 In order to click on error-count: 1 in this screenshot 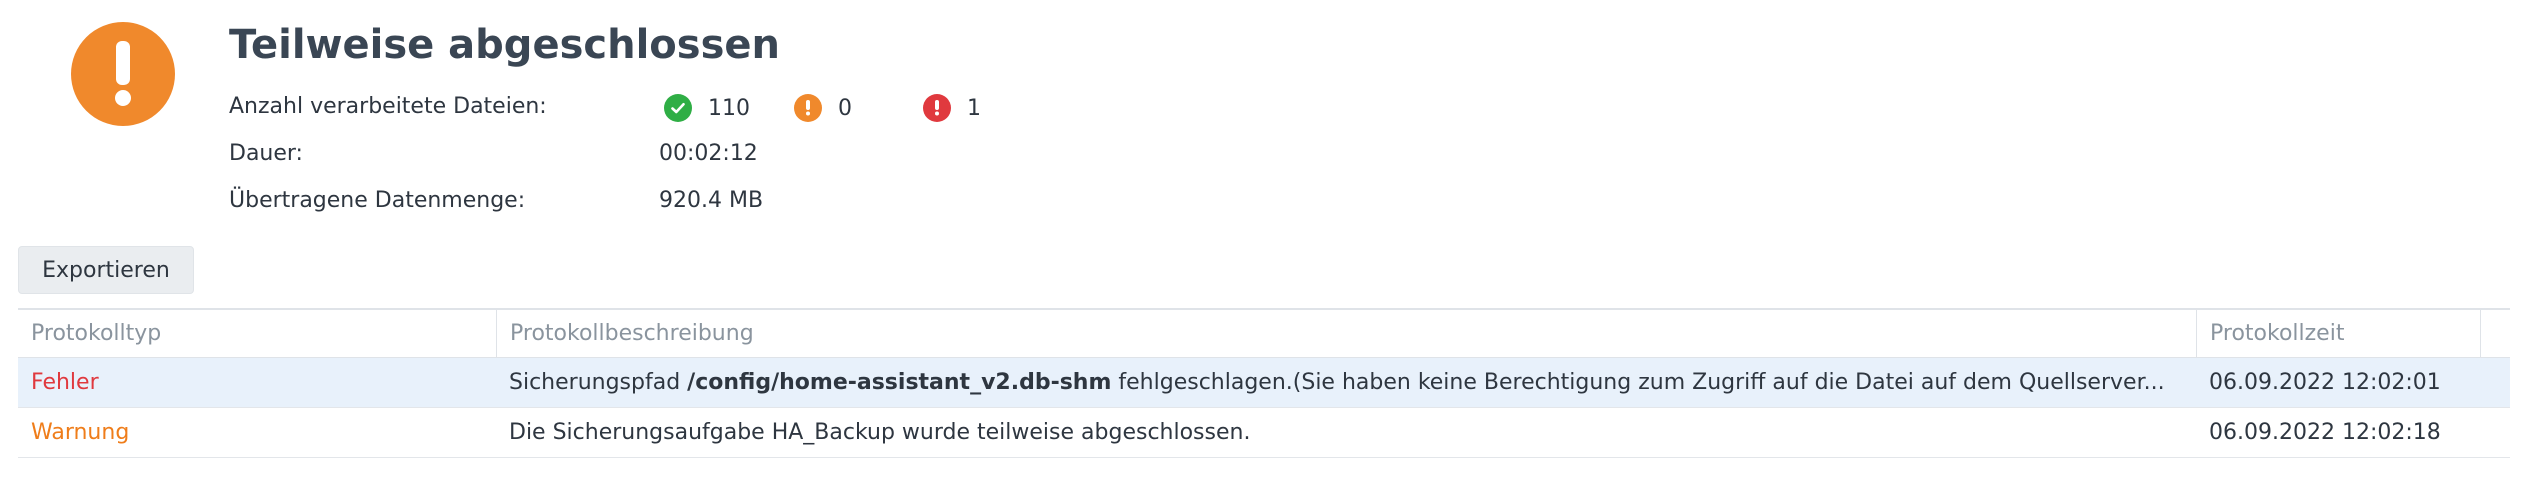, I will do `click(952, 108)`.